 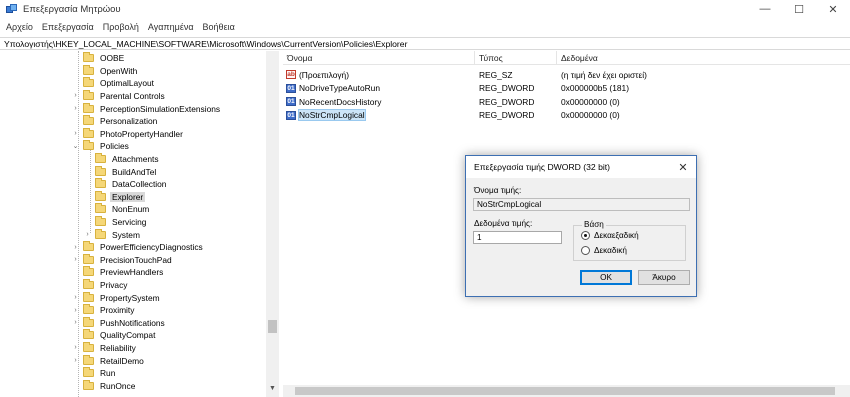 What do you see at coordinates (340, 102) in the screenshot?
I see `value-name: NoRecentDocsHistory` at bounding box center [340, 102].